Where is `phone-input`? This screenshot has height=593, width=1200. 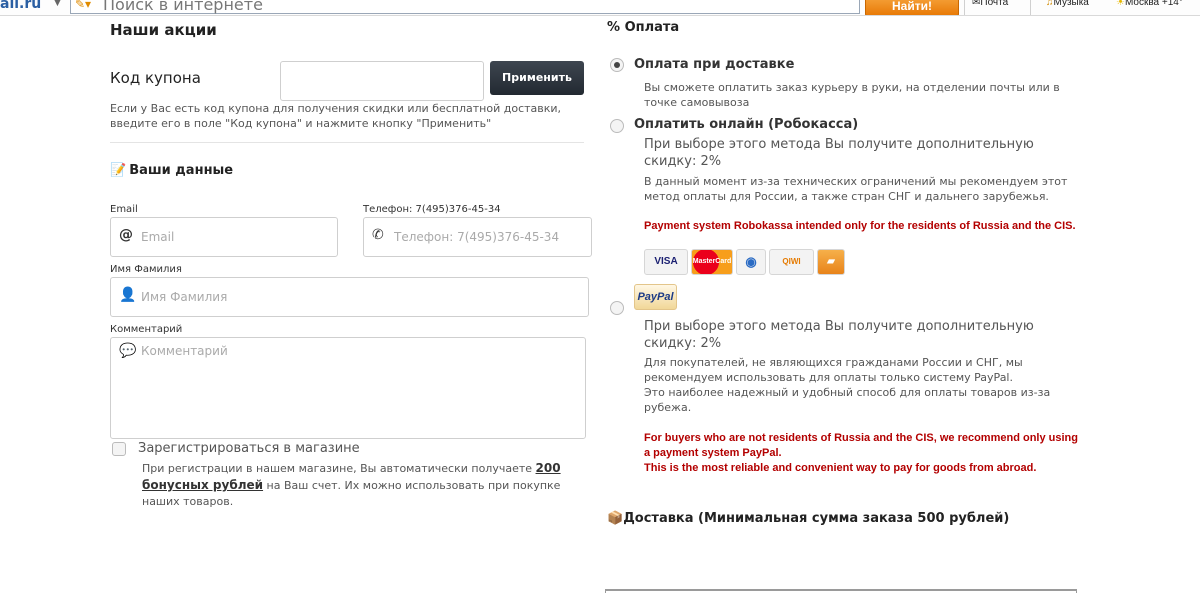
phone-input is located at coordinates (490, 237).